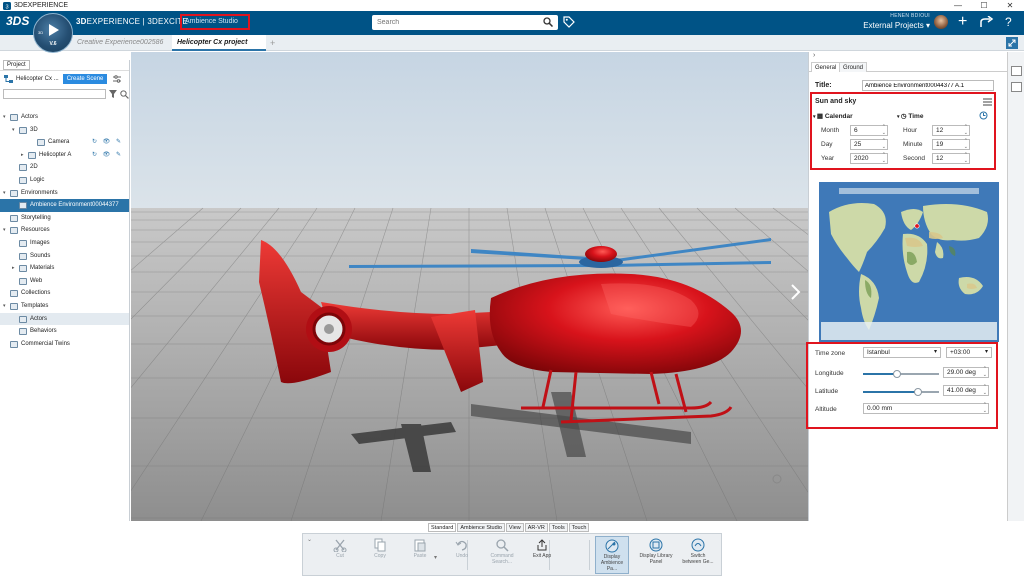 The image size is (1024, 576). What do you see at coordinates (64, 230) in the screenshot?
I see `tree-item: ▾ Resources` at bounding box center [64, 230].